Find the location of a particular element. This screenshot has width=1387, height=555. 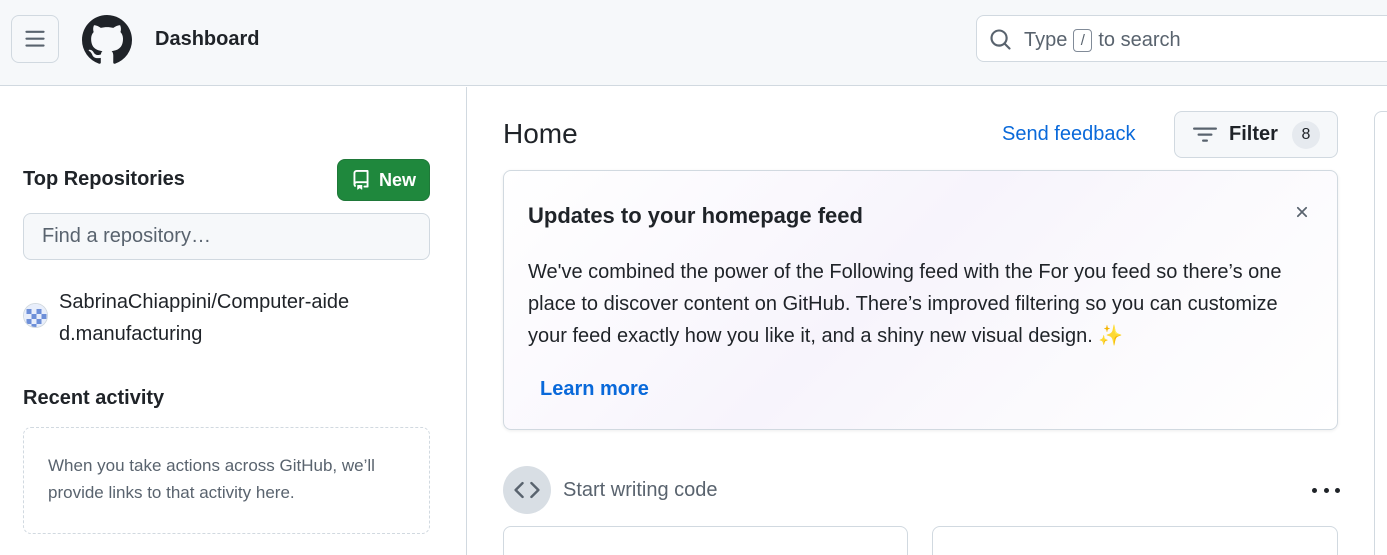

filter-button: Filter 8 is located at coordinates (1256, 134).